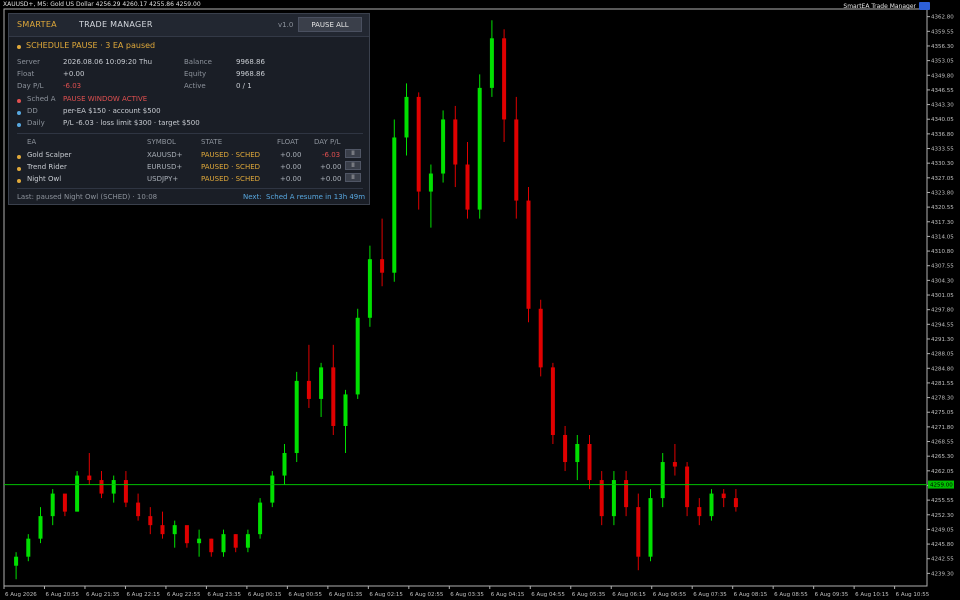  Describe the element at coordinates (467, 595) in the screenshot. I see `x-tick-label: 6 Aug 03:35` at that location.